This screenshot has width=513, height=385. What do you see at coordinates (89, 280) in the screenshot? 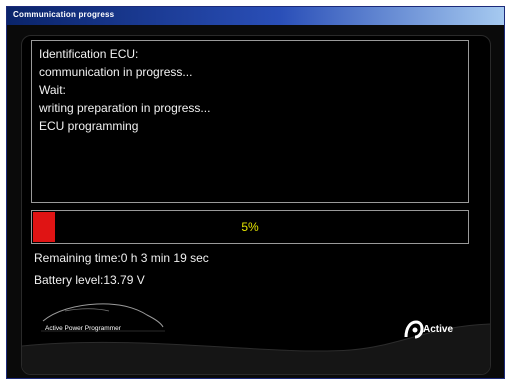
I see `battery-level-text: Battery level:13.79 V` at bounding box center [89, 280].